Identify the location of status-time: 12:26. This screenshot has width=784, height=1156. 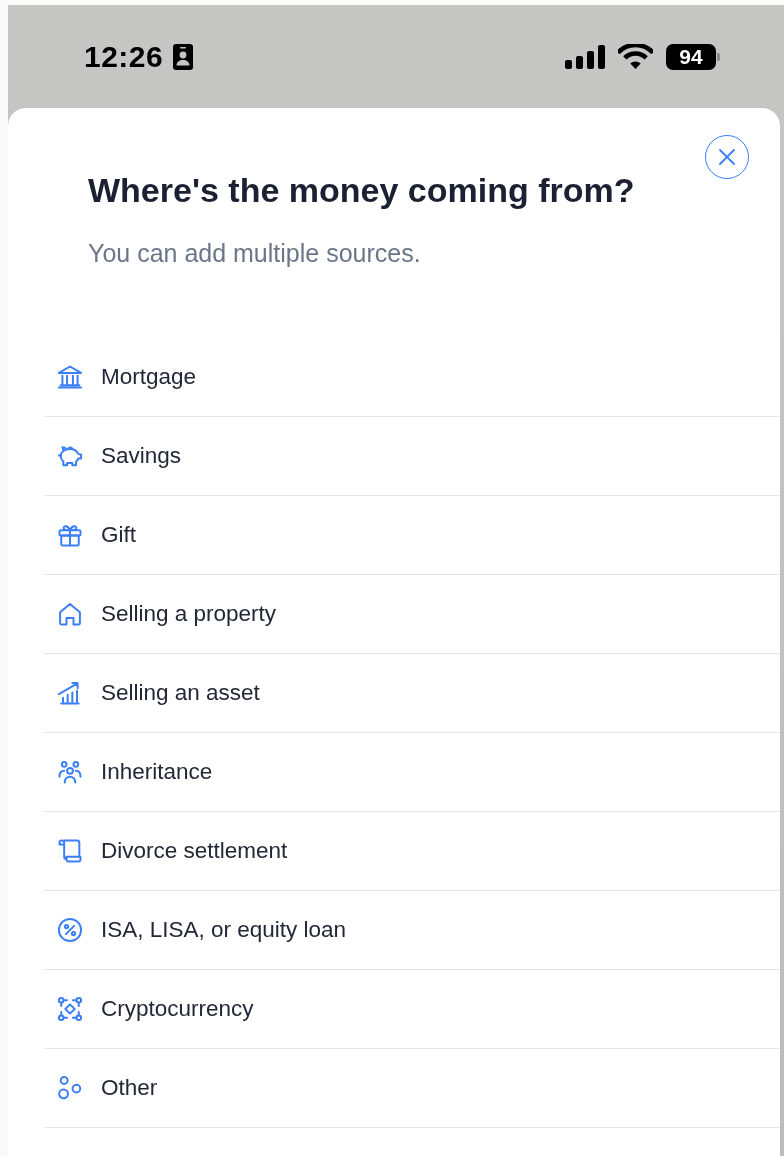
(124, 56).